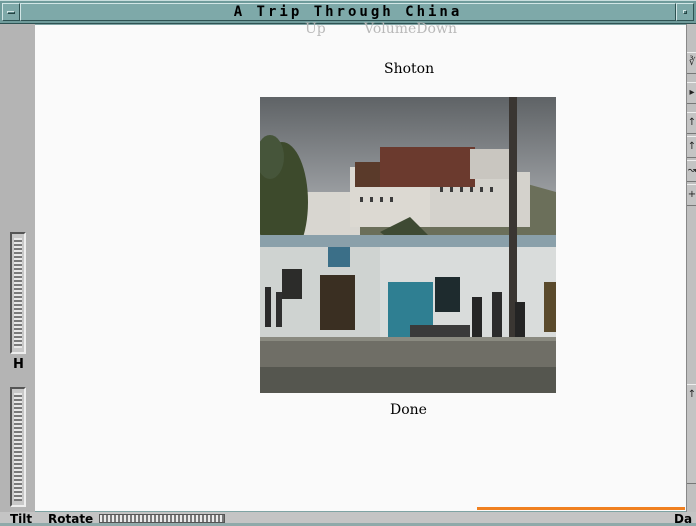  I want to click on rotate-slider, so click(162, 518).